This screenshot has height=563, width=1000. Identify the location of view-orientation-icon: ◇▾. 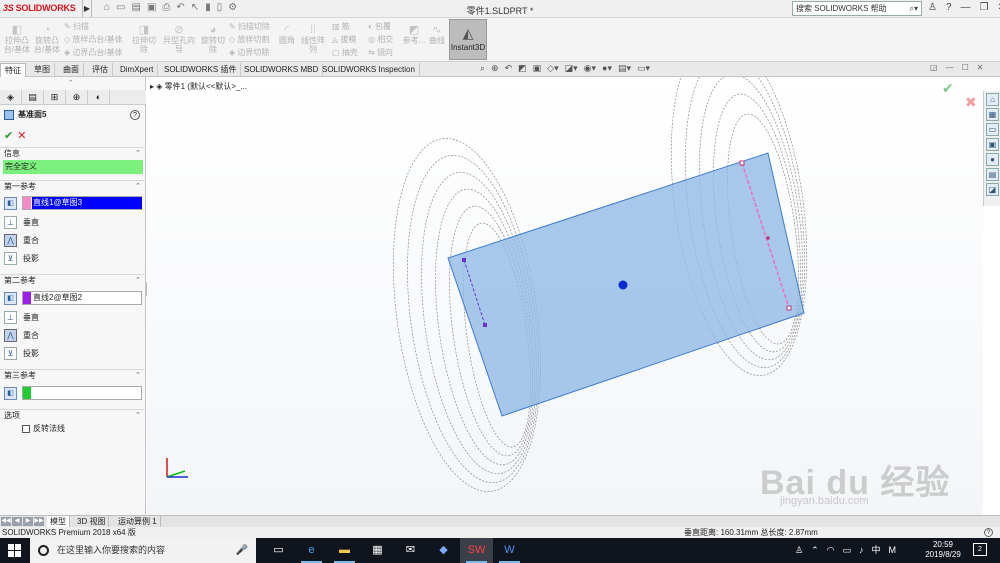
(552, 68).